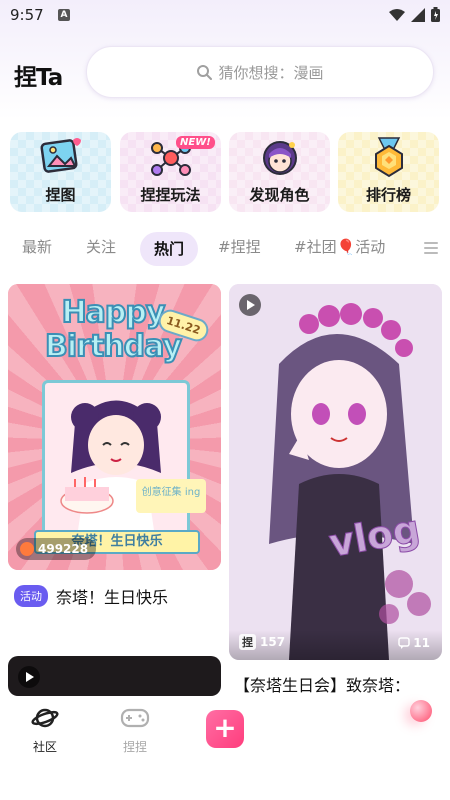 Image resolution: width=450 pixels, height=800 pixels. Describe the element at coordinates (431, 249) in the screenshot. I see `menu-icon` at that location.